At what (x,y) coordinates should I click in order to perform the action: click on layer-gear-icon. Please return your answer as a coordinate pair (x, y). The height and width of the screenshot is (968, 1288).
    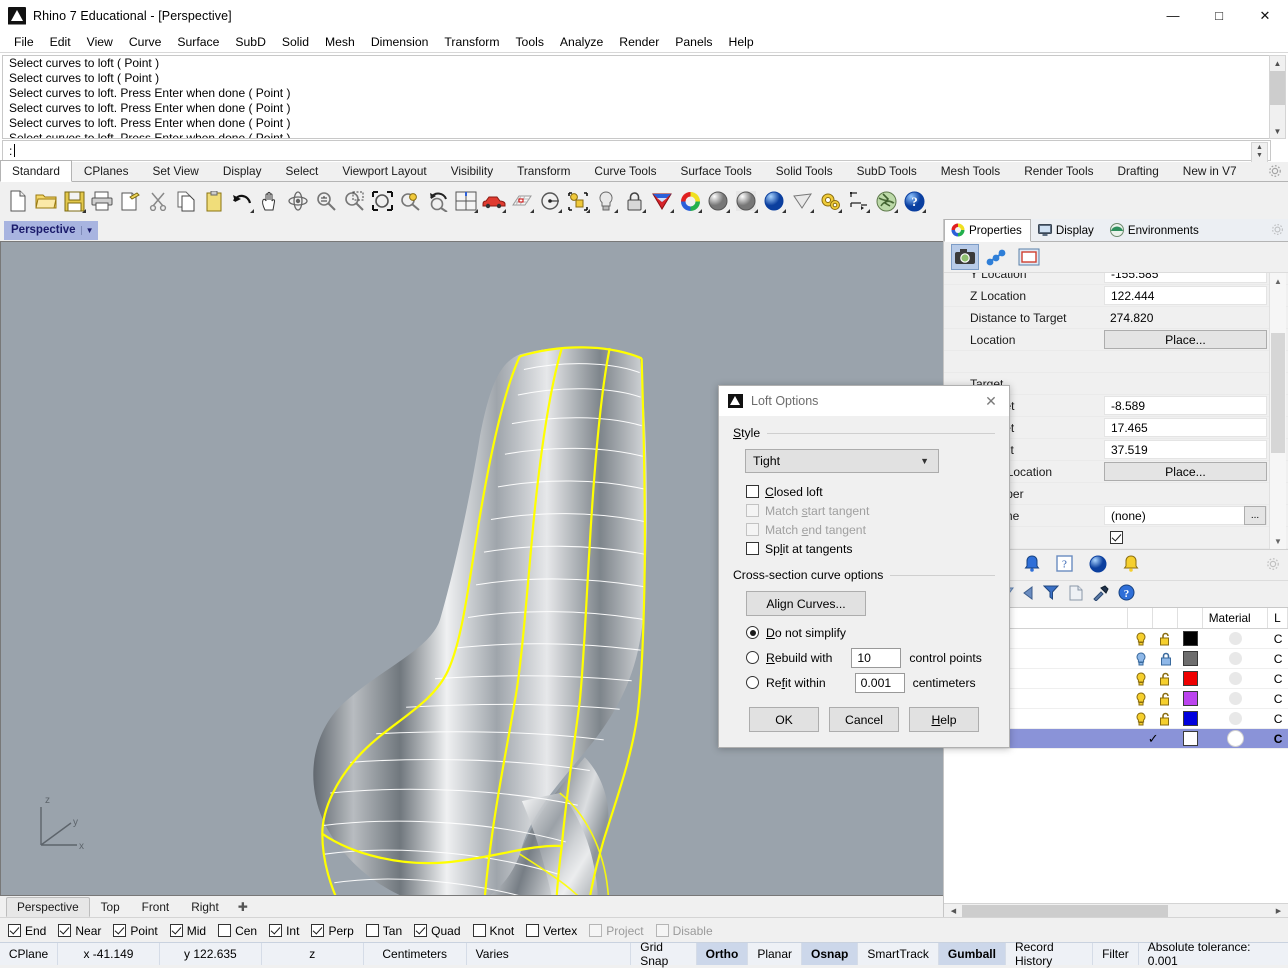
    Looking at the image, I should click on (1273, 565).